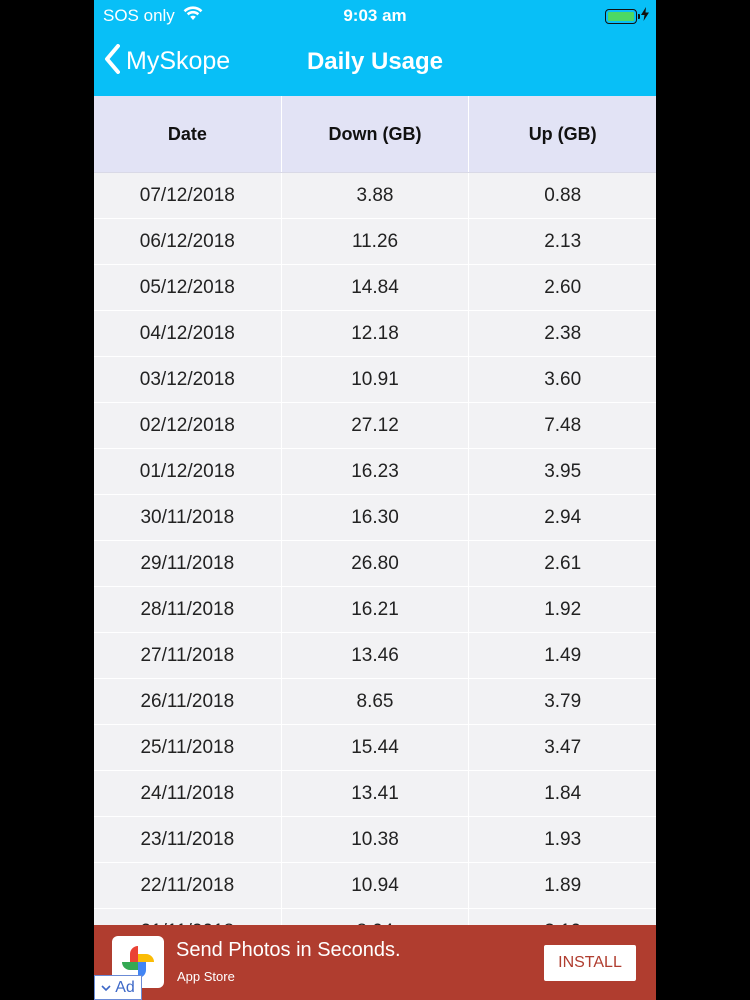 Image resolution: width=750 pixels, height=1000 pixels. What do you see at coordinates (188, 134) in the screenshot?
I see `column-header-date: Date` at bounding box center [188, 134].